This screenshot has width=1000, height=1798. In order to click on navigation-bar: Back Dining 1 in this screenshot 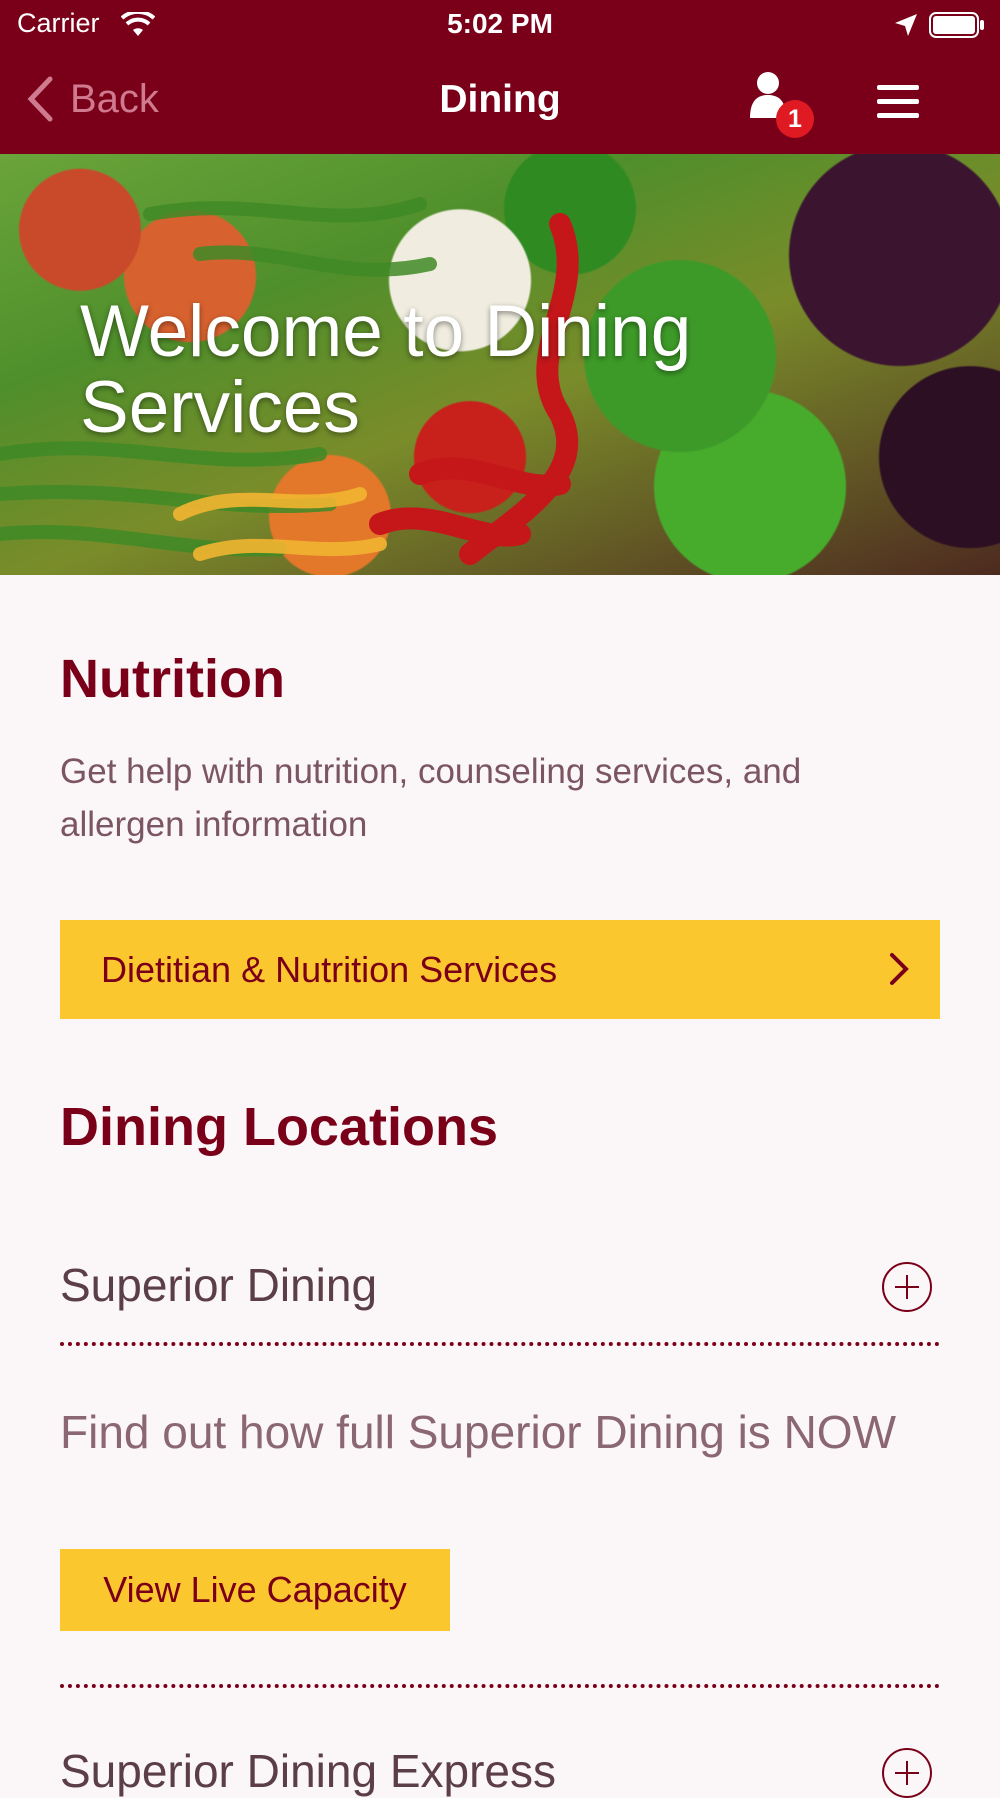, I will do `click(500, 102)`.